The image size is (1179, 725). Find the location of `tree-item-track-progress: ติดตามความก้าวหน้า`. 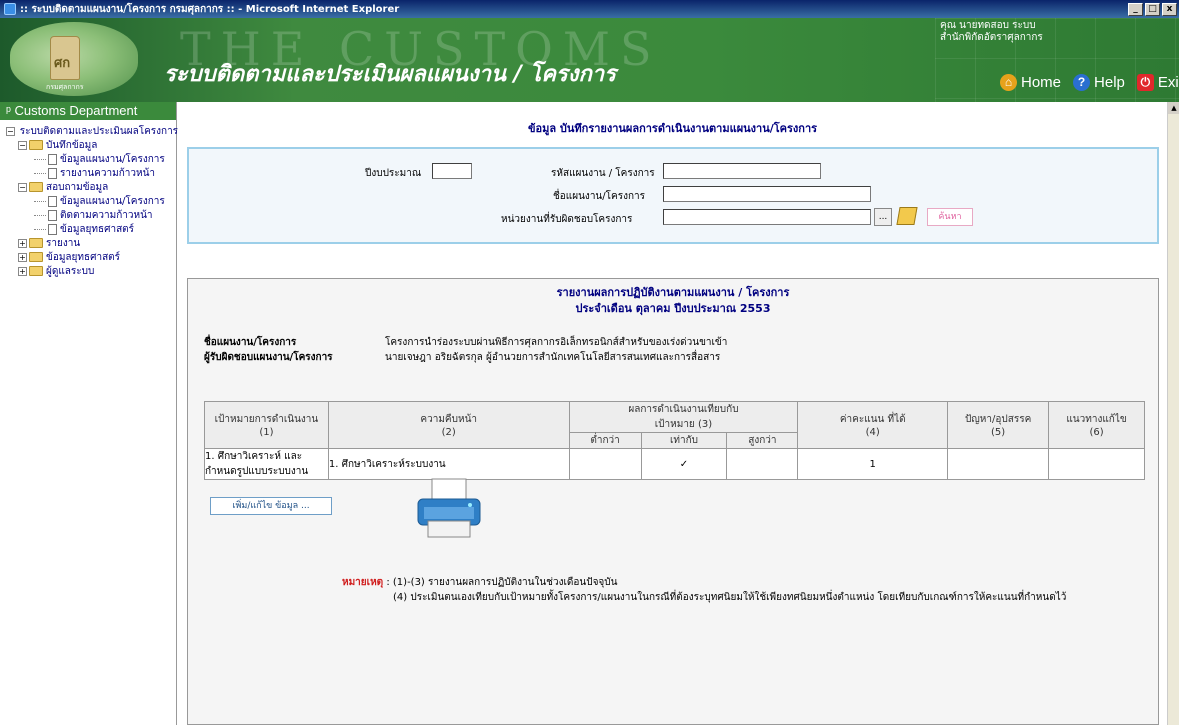

tree-item-track-progress: ติดตามความก้าวหน้า is located at coordinates (91, 215).